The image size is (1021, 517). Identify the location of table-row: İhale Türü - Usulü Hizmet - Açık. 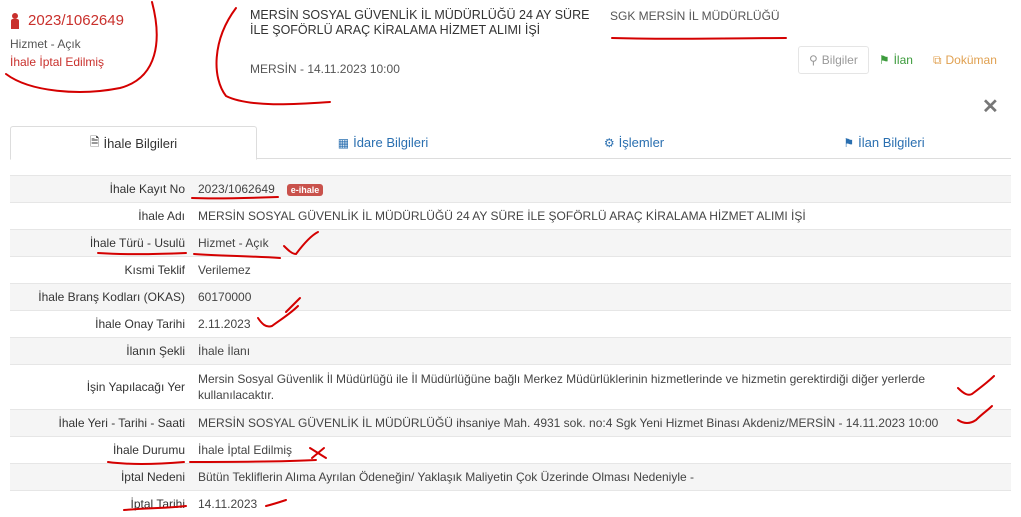
(510, 243).